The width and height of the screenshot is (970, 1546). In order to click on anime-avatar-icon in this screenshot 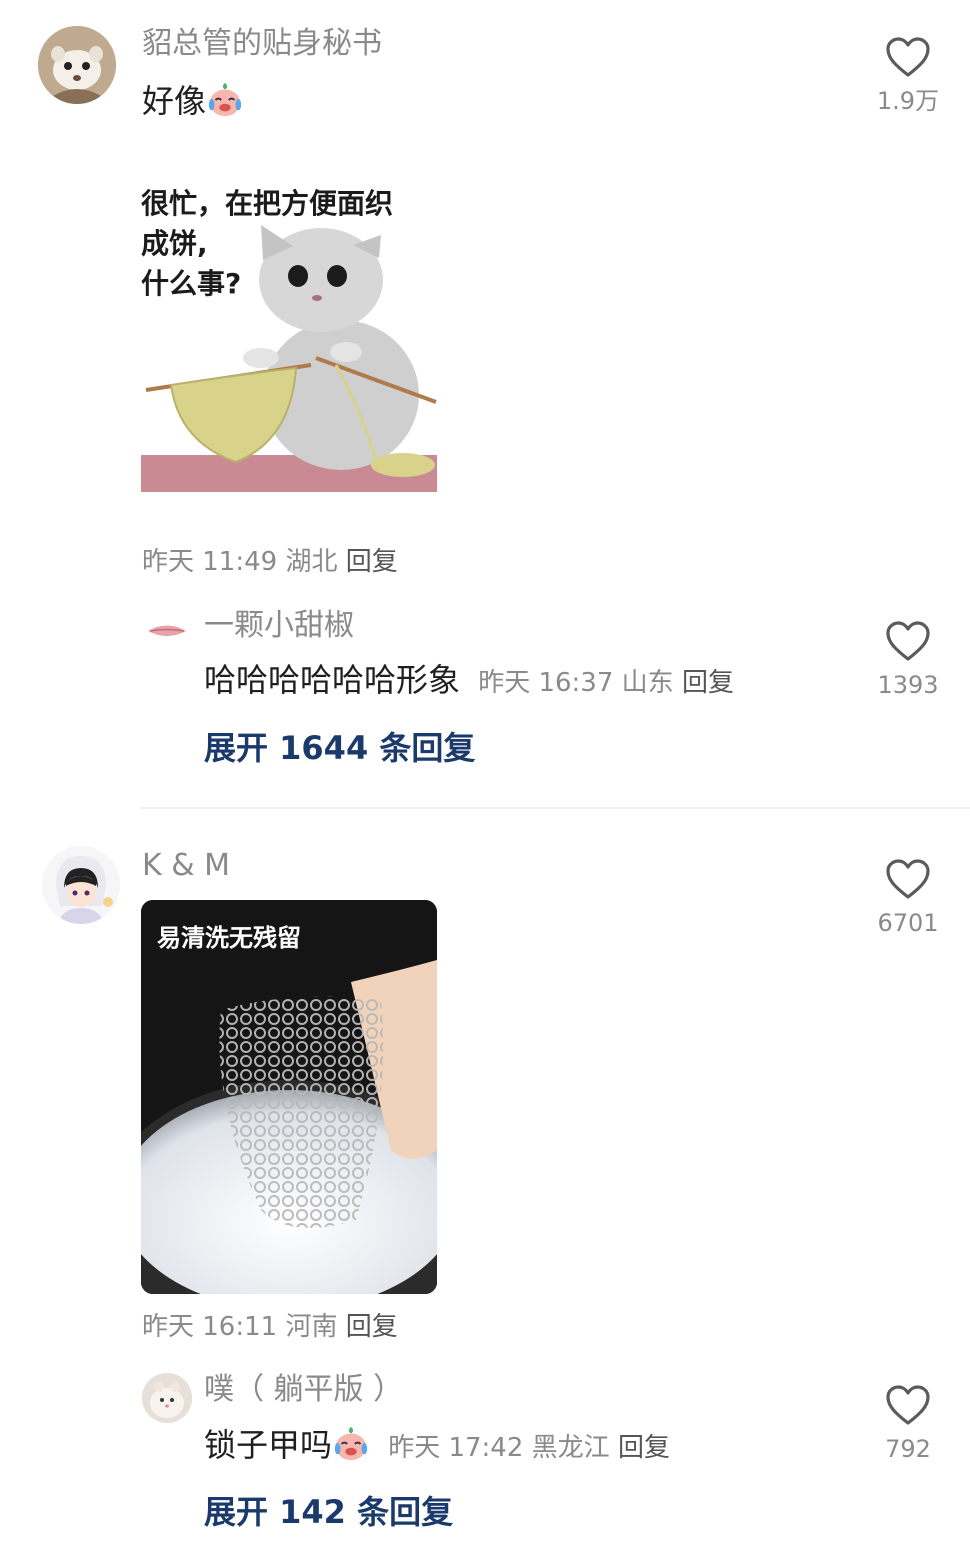, I will do `click(81, 885)`.